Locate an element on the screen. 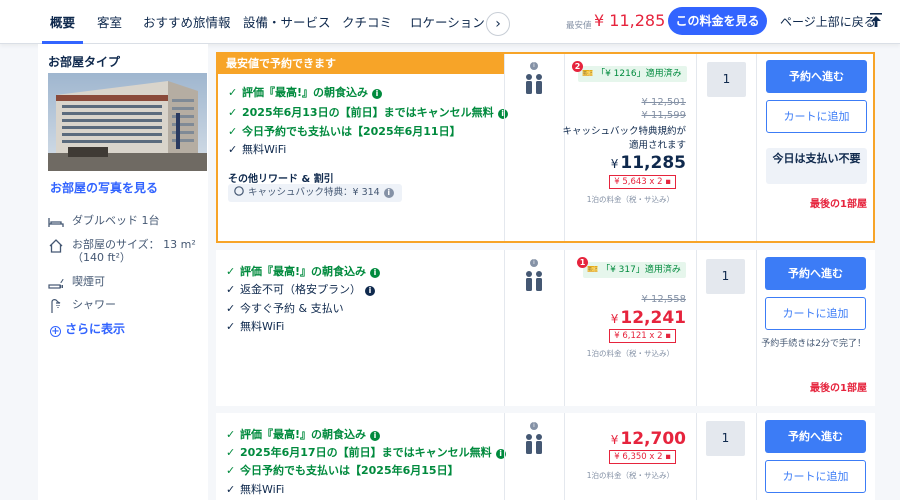 The image size is (900, 500). back-to-top-link: ページ上部に戻る is located at coordinates (828, 21).